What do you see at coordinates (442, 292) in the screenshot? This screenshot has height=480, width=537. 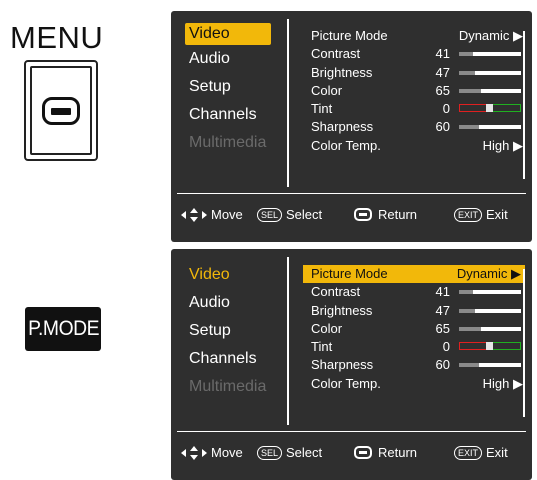 I see `row-value: 41` at bounding box center [442, 292].